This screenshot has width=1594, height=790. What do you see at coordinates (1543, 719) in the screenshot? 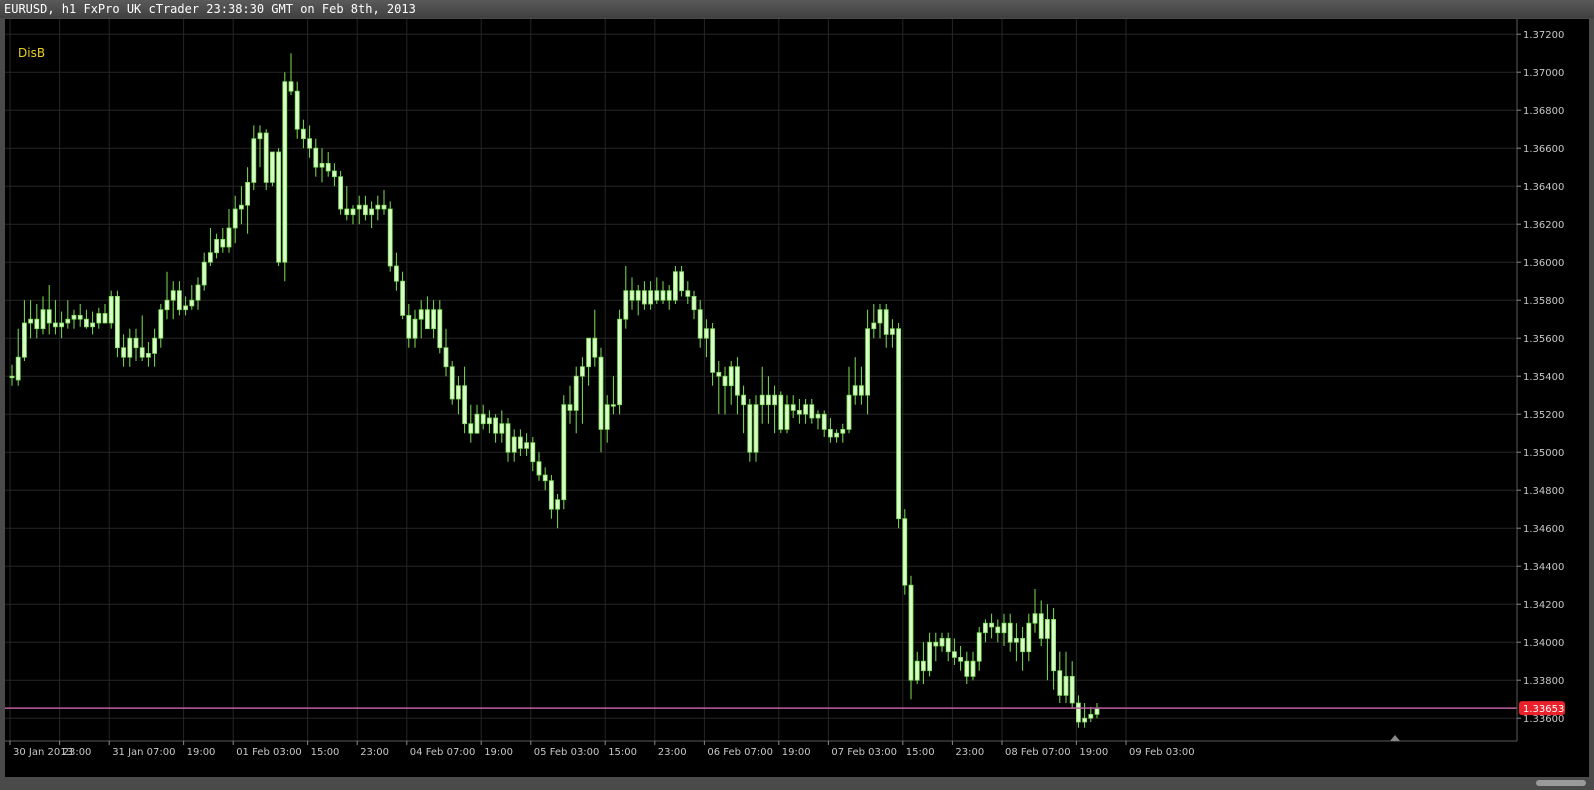
I see `price-tick-label: 1.33600` at bounding box center [1543, 719].